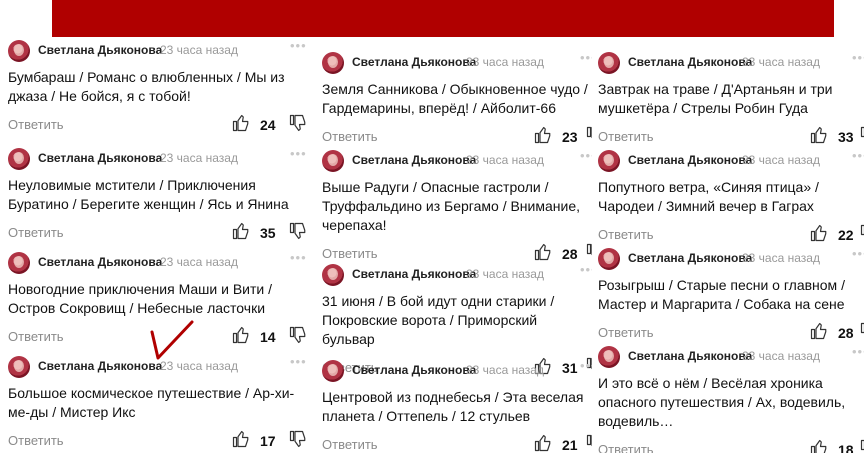 This screenshot has width=864, height=453. I want to click on like-count: 21, so click(570, 445).